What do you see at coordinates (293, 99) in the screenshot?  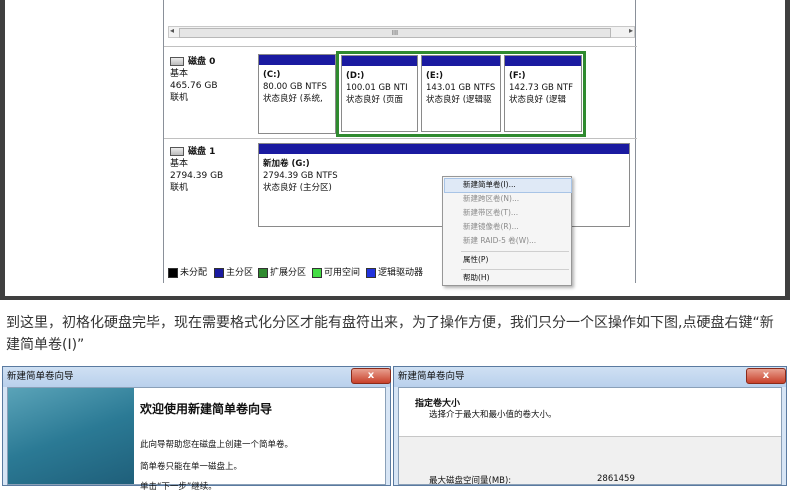 I see `partition-c-status: 状态良好 (系统,` at bounding box center [293, 99].